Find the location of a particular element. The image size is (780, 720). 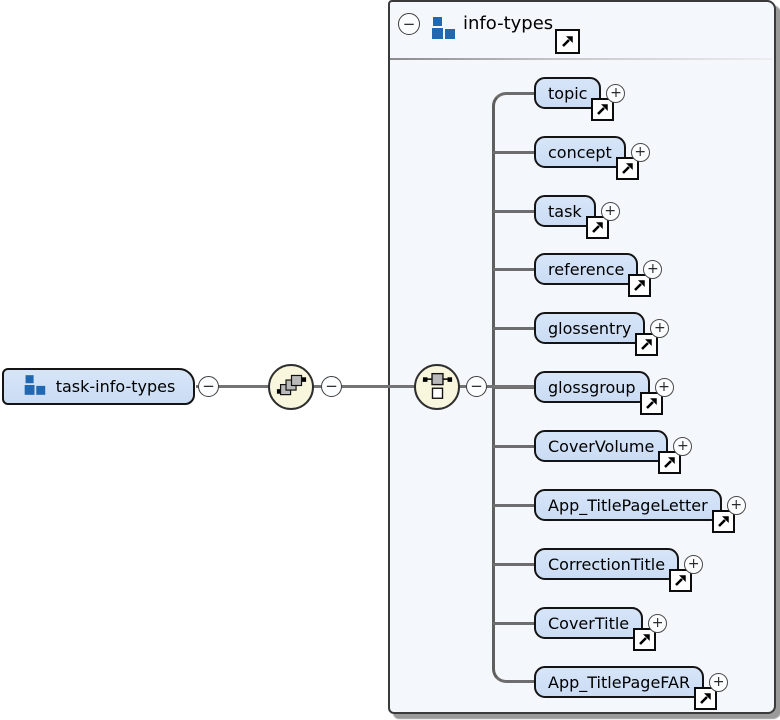

element-label: CoverTitle is located at coordinates (589, 623).